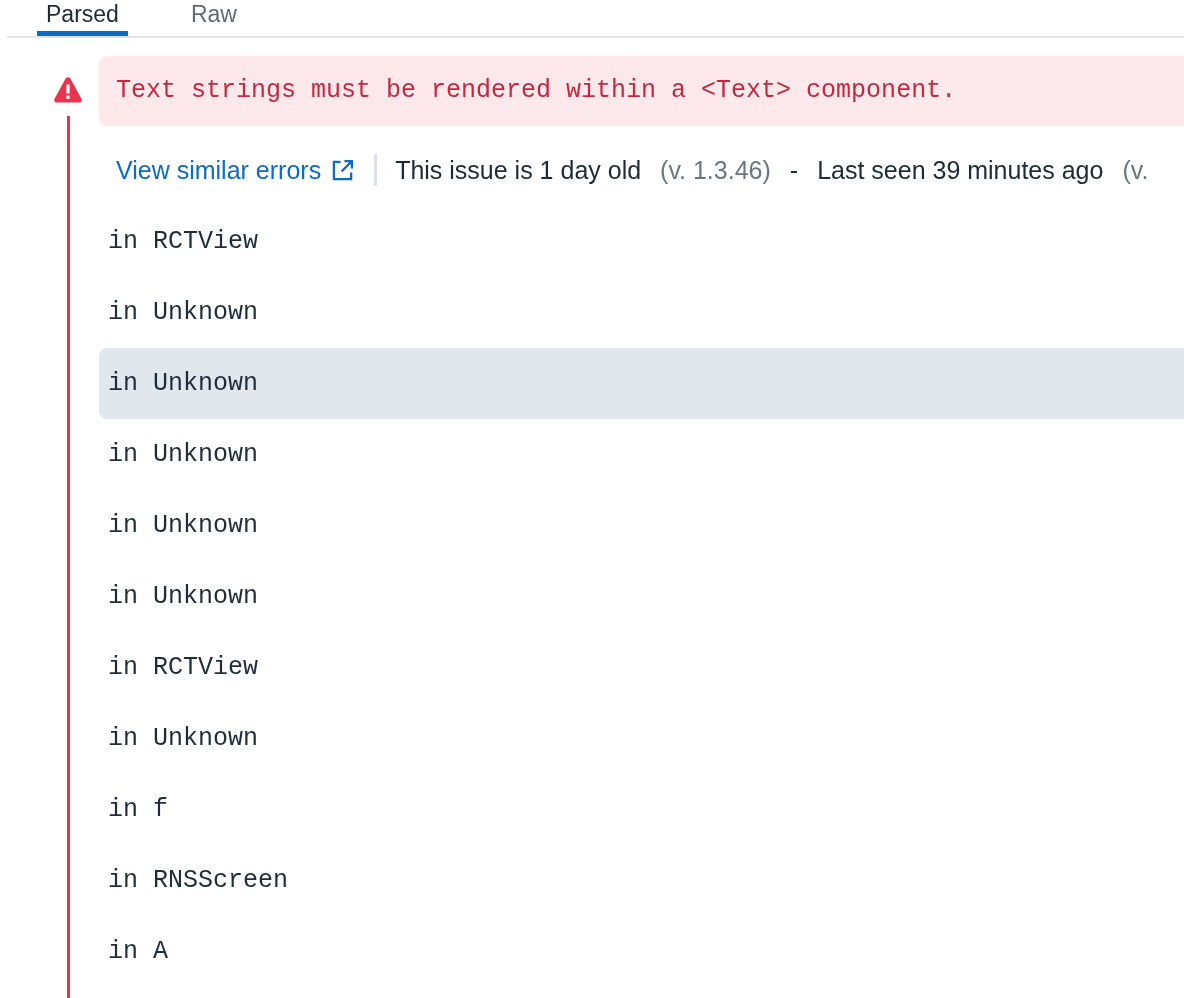 This screenshot has width=1184, height=998. Describe the element at coordinates (343, 170) in the screenshot. I see `external-link-icon` at that location.